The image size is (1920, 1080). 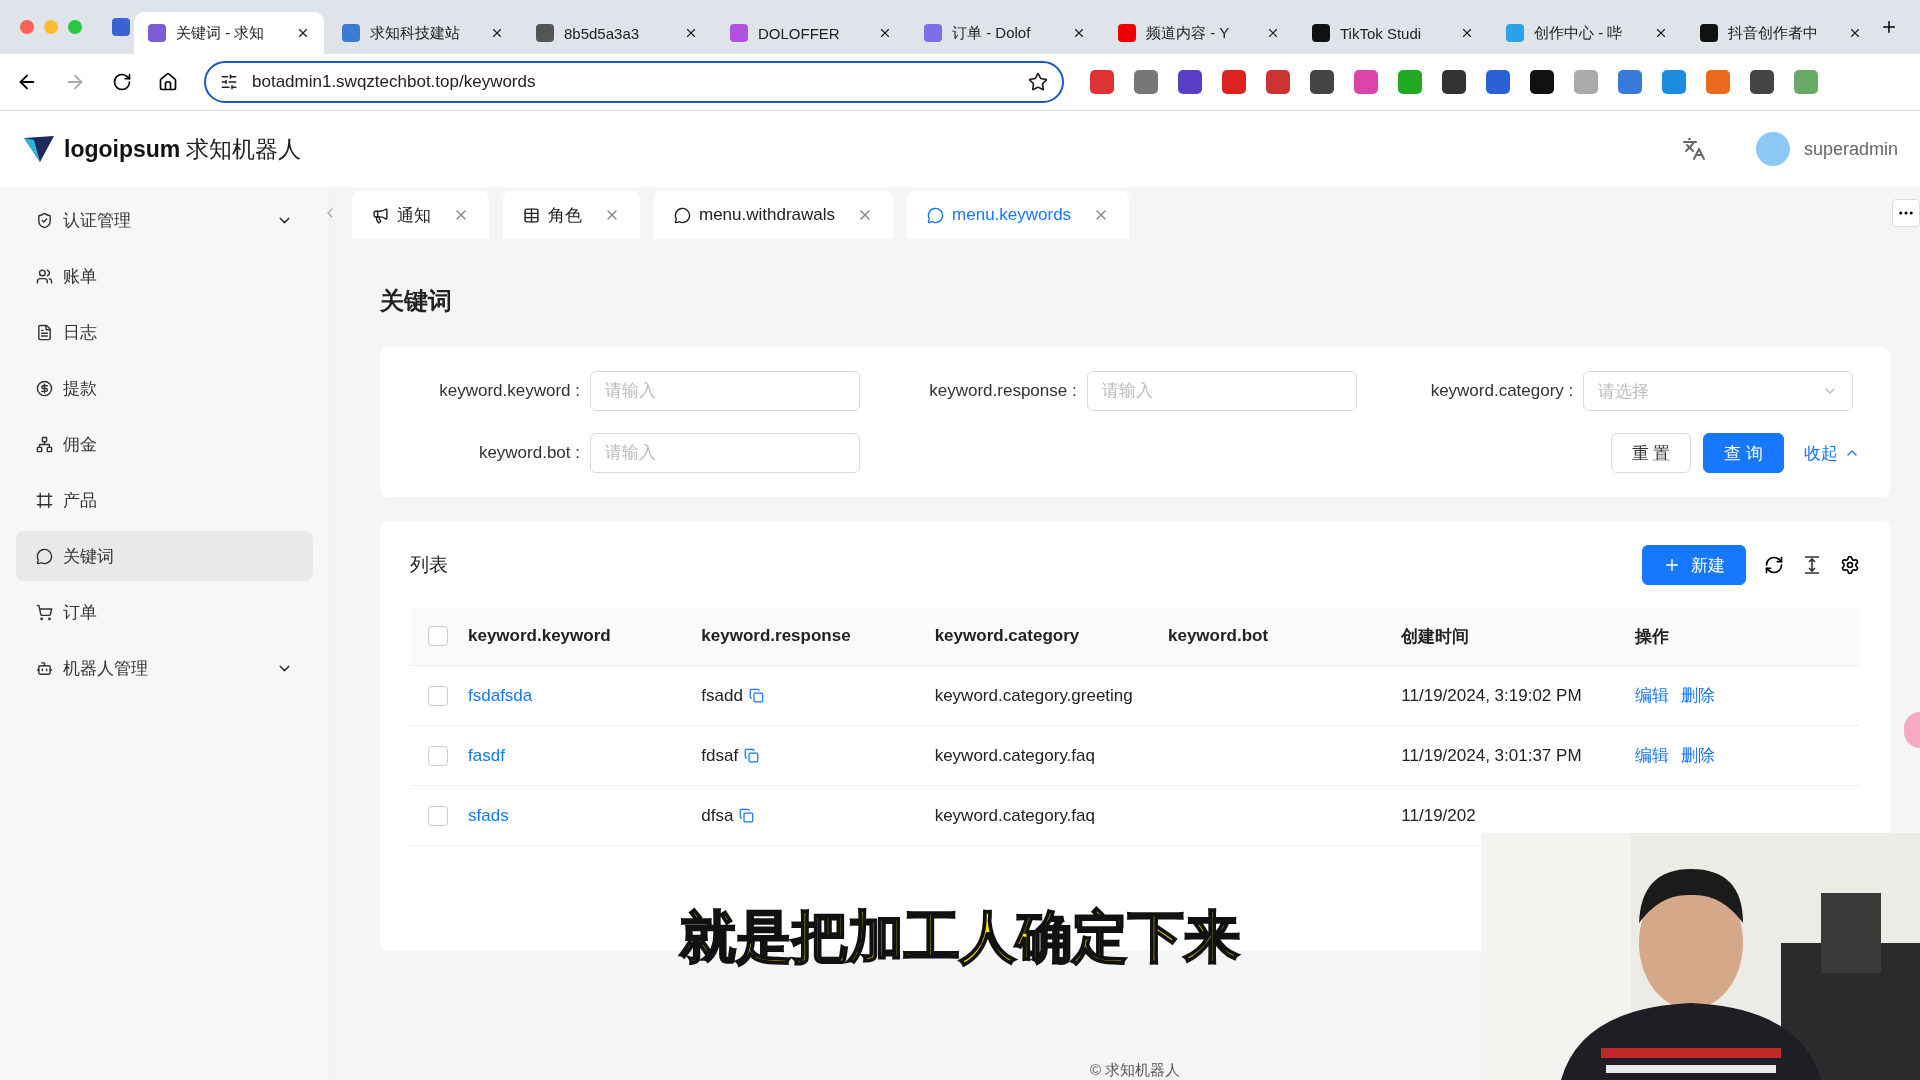 I want to click on browser-tab: DOLOFFER, so click(x=811, y=33).